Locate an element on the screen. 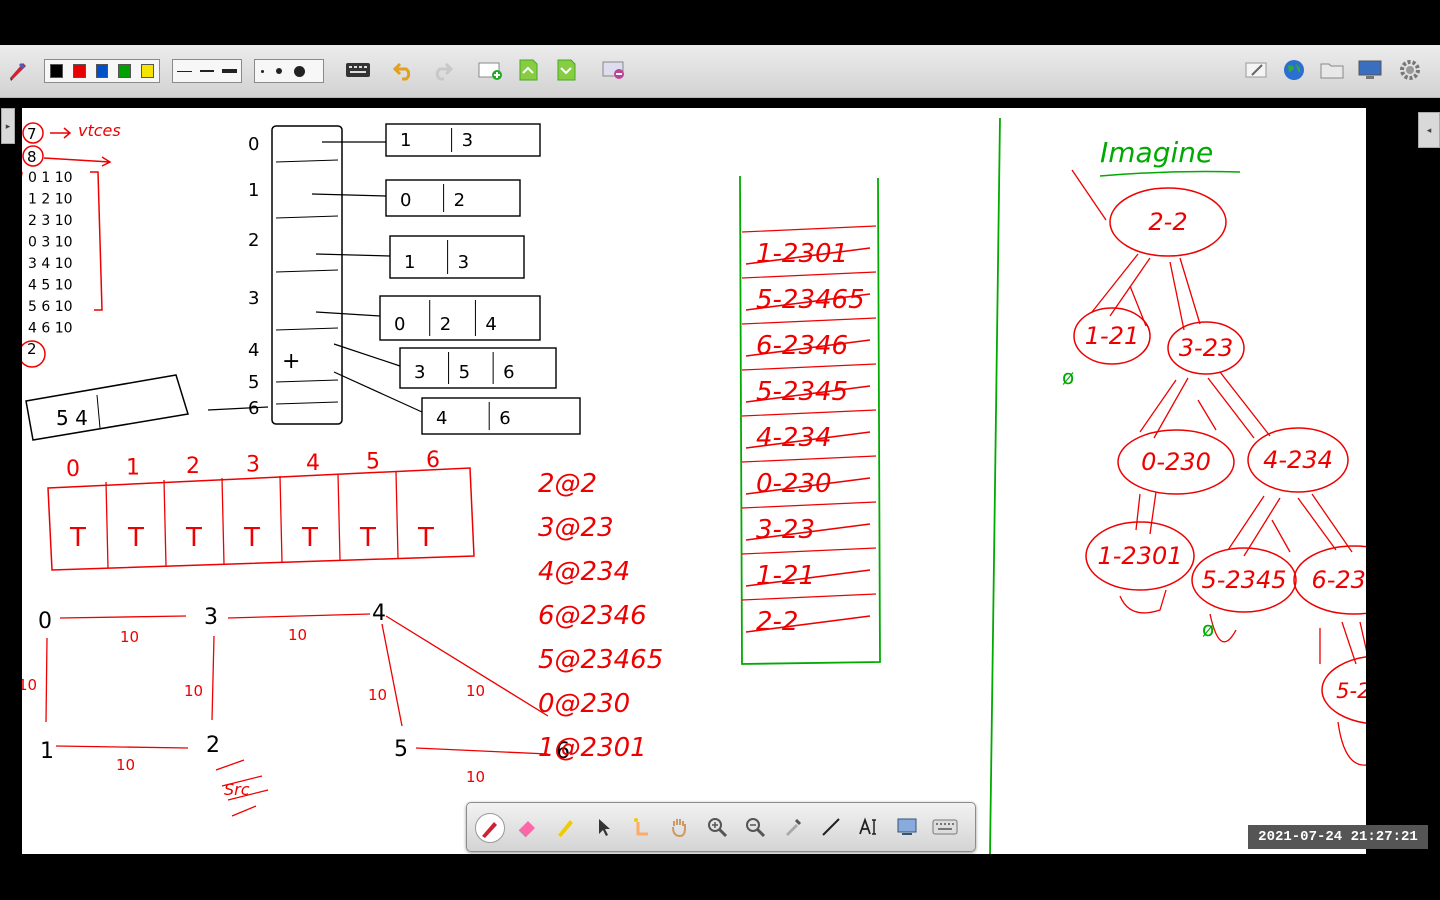  eraser-icon is located at coordinates (527, 827).